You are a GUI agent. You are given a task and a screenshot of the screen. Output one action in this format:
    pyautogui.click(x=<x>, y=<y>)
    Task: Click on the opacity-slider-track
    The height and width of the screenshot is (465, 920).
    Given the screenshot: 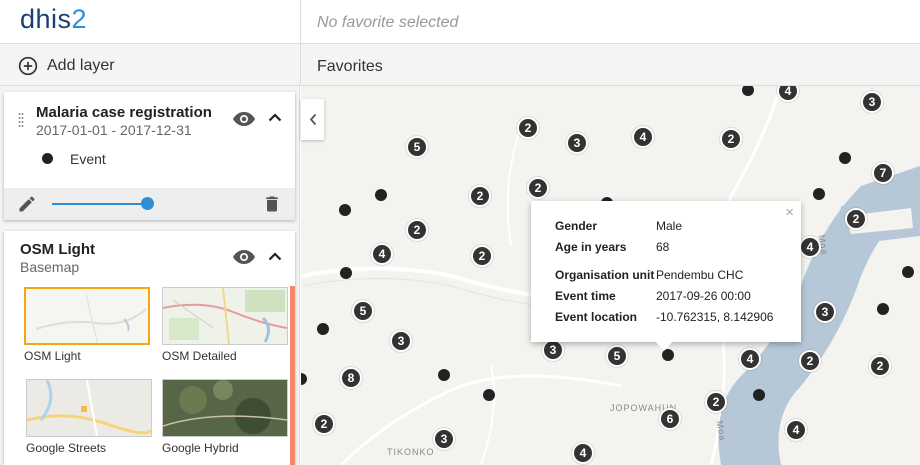 What is the action you would take?
    pyautogui.click(x=100, y=204)
    